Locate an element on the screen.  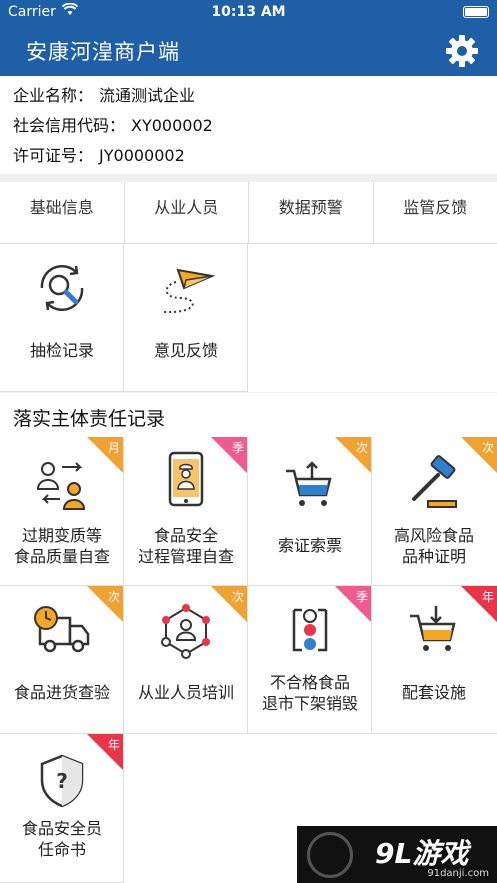
tab-data-warning: 数据预警 is located at coordinates (311, 212).